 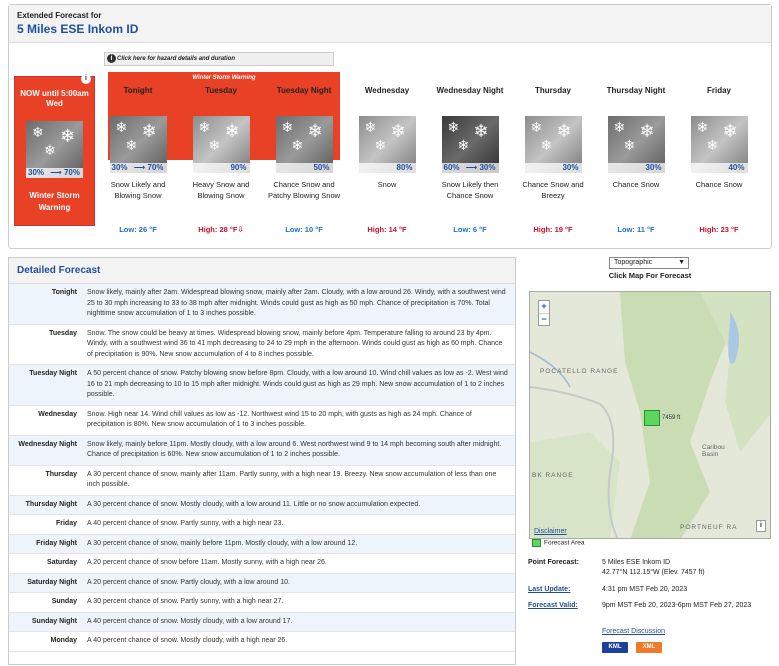 What do you see at coordinates (633, 262) in the screenshot?
I see `map-layer-value: Topographic` at bounding box center [633, 262].